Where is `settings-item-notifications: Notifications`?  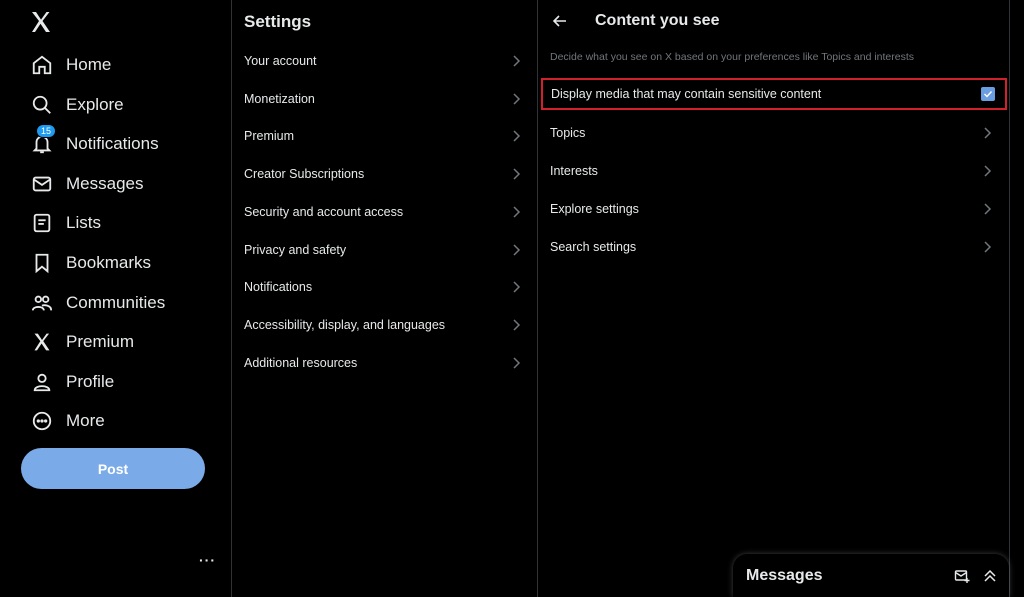 settings-item-notifications: Notifications is located at coordinates (384, 287).